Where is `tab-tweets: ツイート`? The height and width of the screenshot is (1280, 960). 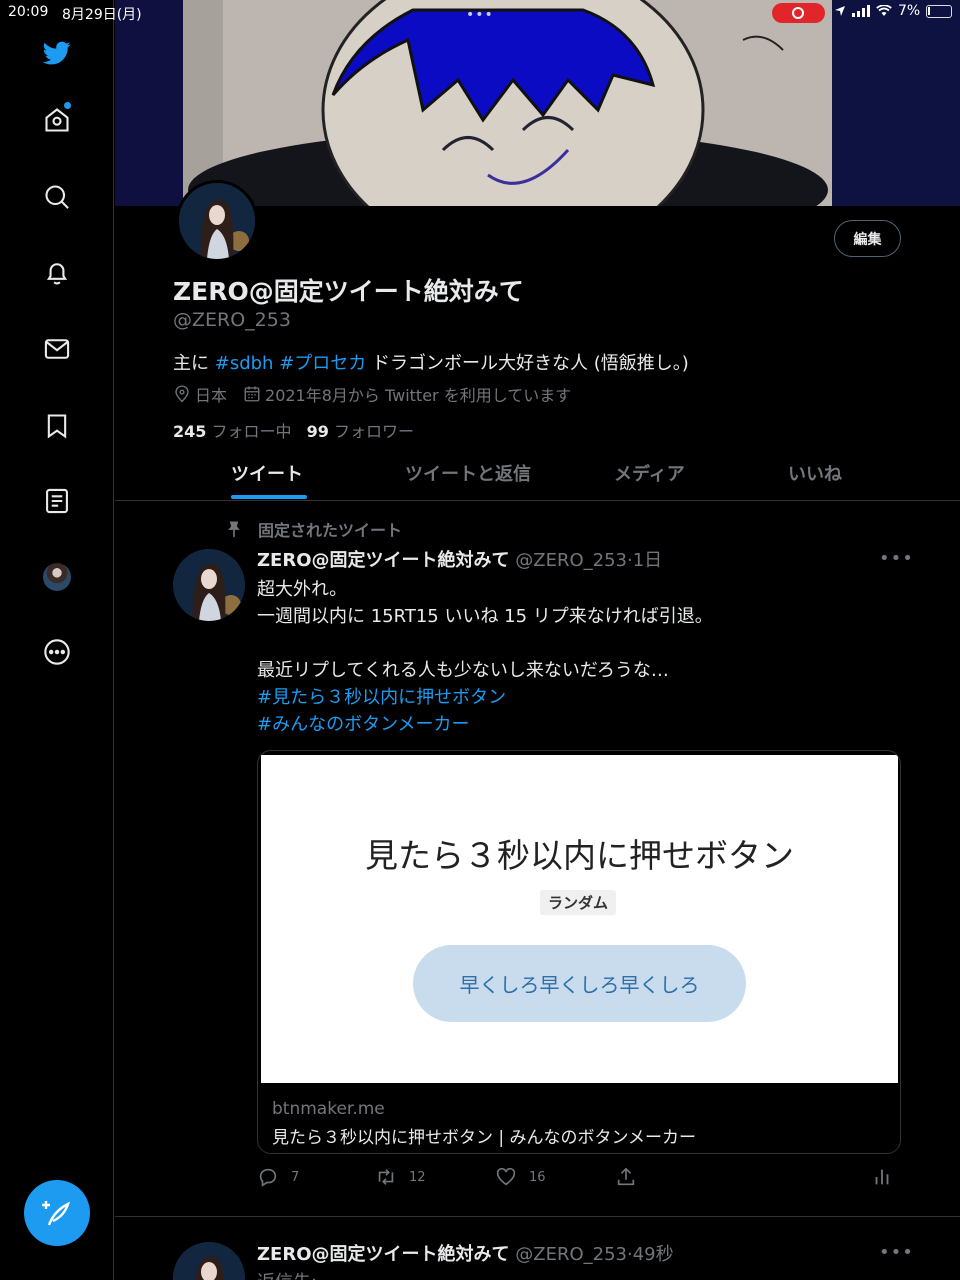
tab-tweets: ツイート is located at coordinates (267, 473).